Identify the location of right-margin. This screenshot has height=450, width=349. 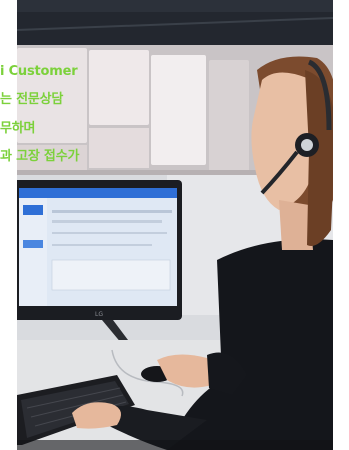
(341, 225).